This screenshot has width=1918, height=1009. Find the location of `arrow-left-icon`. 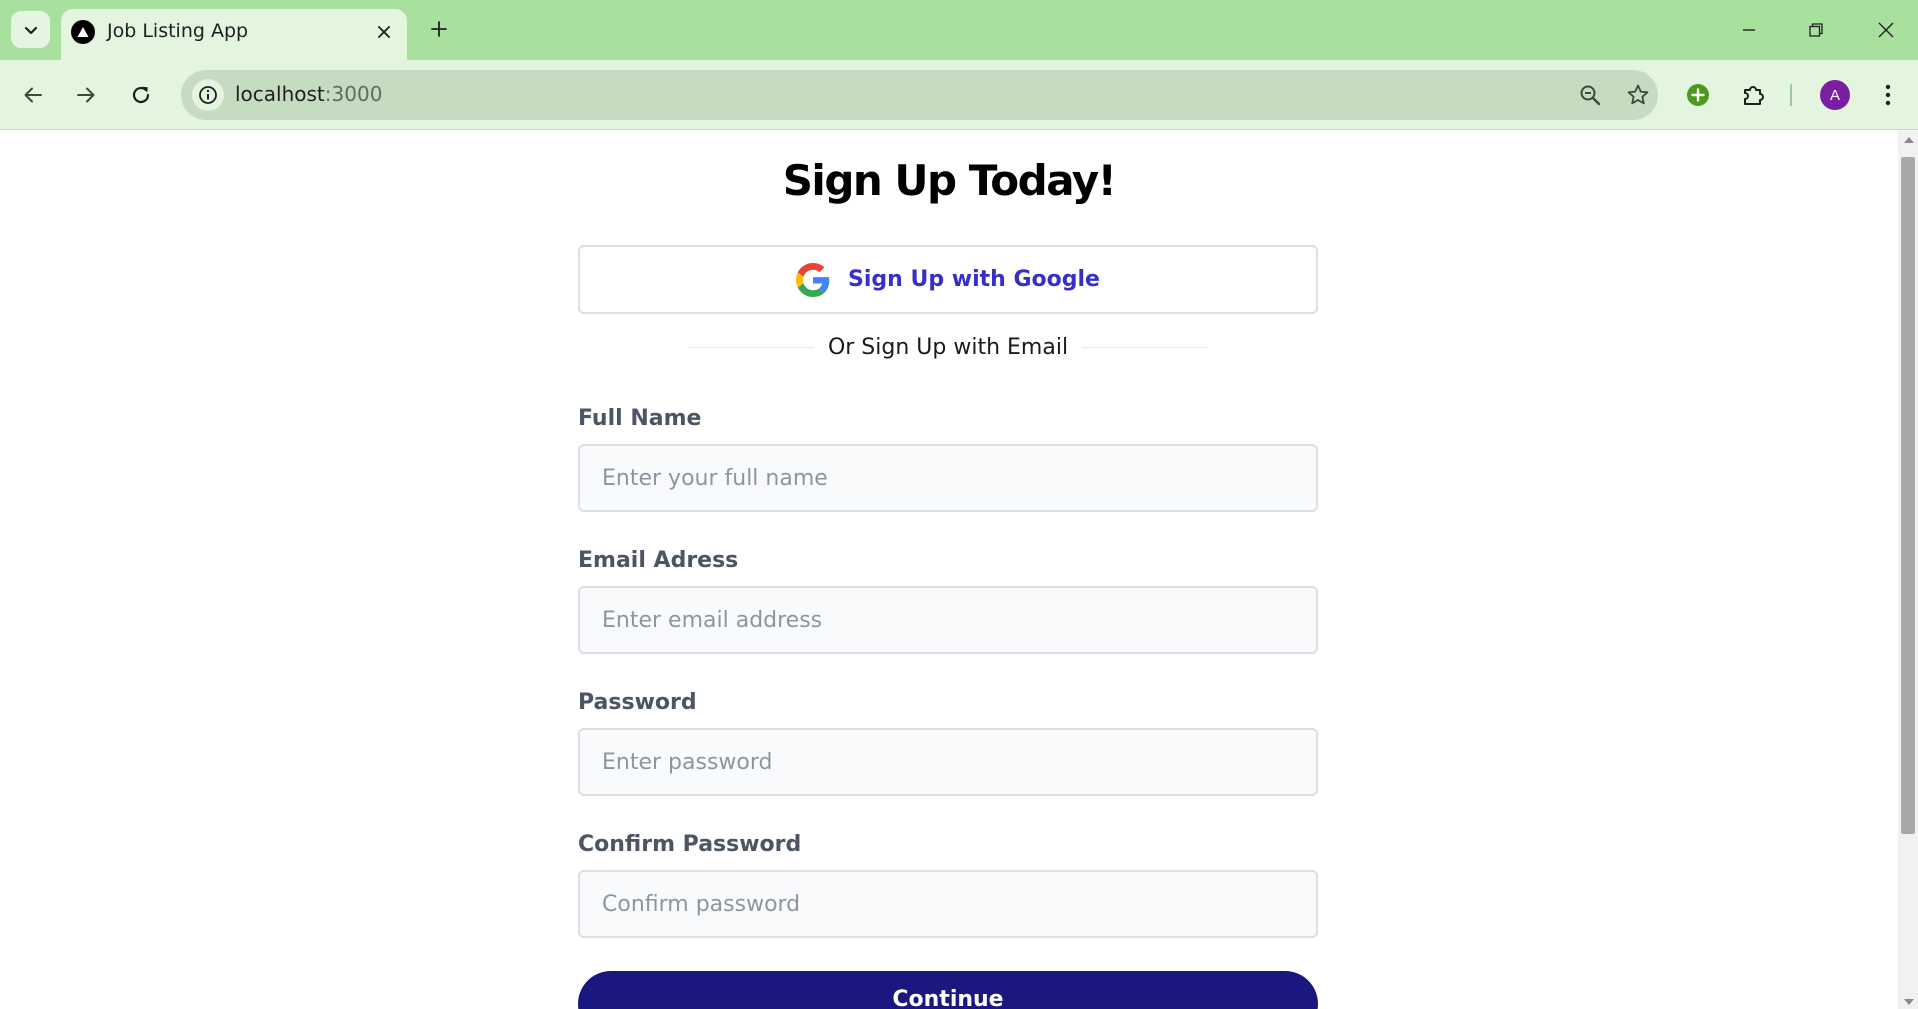

arrow-left-icon is located at coordinates (33, 95).